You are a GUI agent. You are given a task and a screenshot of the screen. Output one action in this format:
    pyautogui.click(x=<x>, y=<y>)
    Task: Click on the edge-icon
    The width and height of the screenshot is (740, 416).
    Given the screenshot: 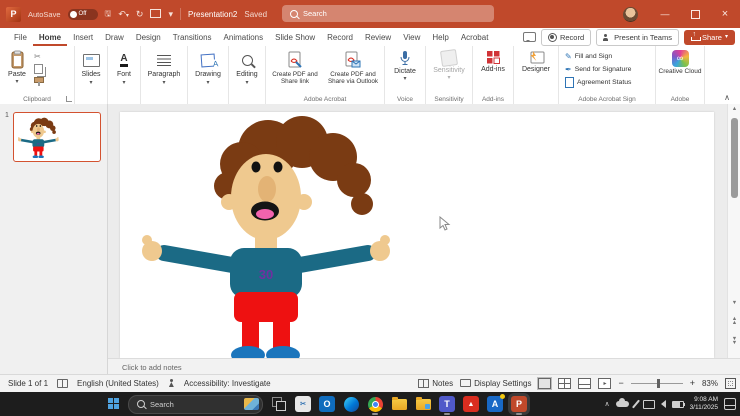 What is the action you would take?
    pyautogui.click(x=351, y=404)
    